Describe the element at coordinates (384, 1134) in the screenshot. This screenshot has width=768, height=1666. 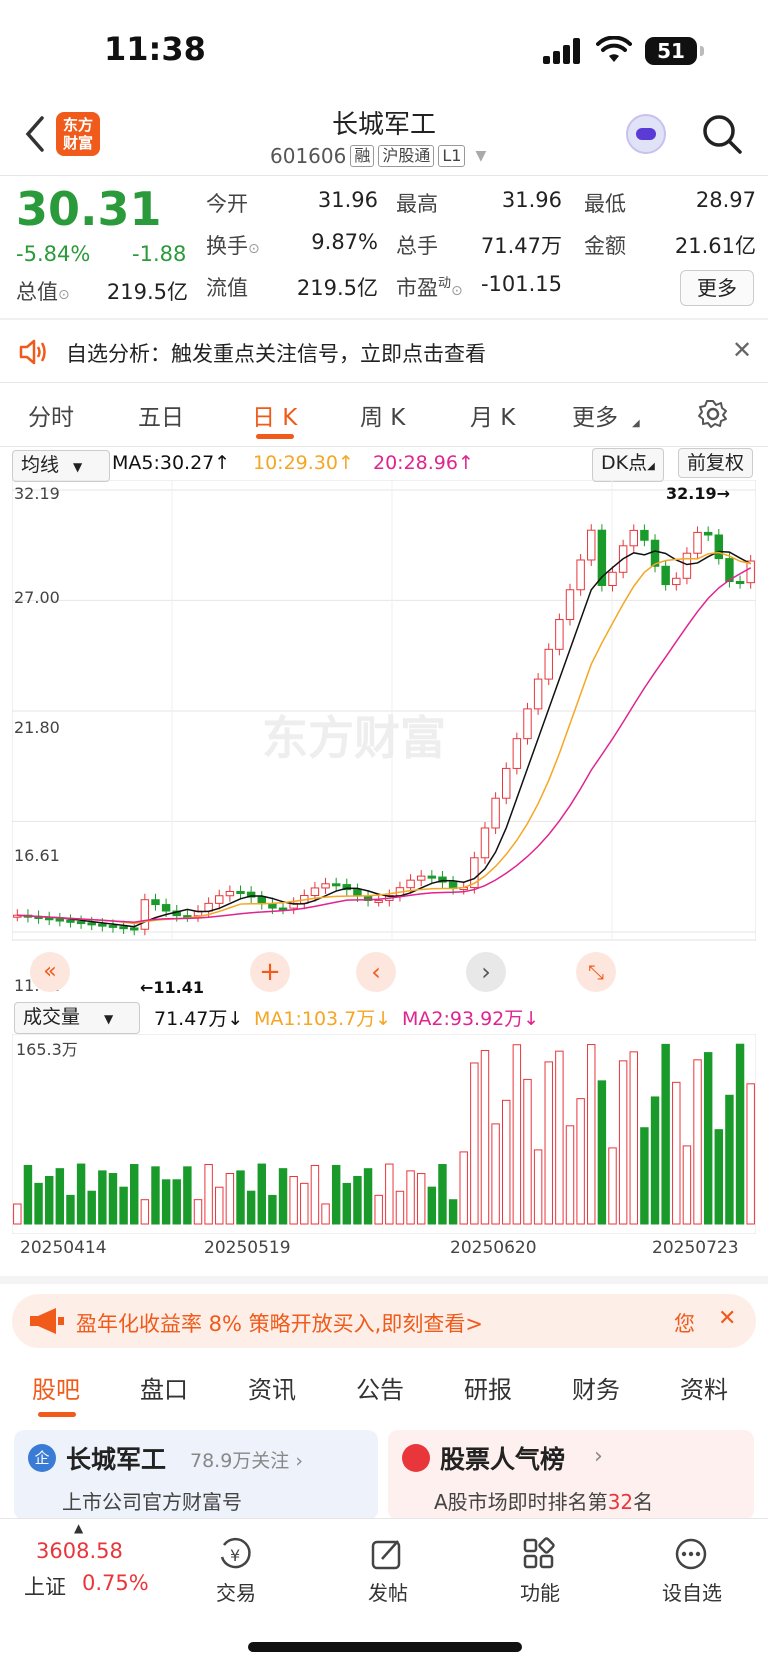
I see `volume-chart` at that location.